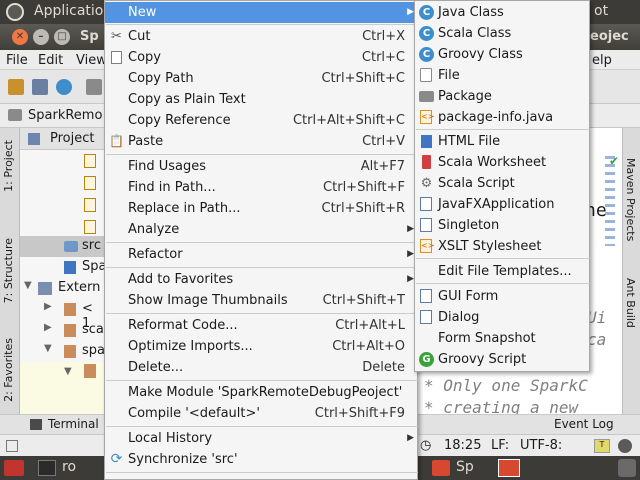 Image resolution: width=640 pixels, height=480 pixels. Describe the element at coordinates (47, 468) in the screenshot. I see `terminal-app-icon` at that location.